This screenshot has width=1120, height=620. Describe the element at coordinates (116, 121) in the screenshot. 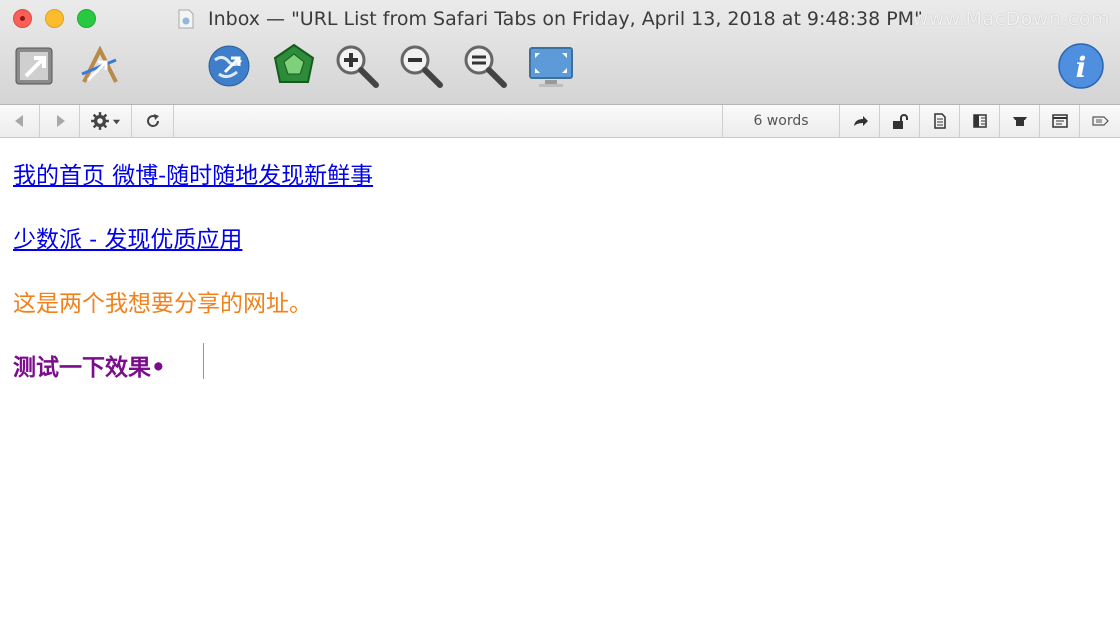

I see `chevron-down-icon` at that location.